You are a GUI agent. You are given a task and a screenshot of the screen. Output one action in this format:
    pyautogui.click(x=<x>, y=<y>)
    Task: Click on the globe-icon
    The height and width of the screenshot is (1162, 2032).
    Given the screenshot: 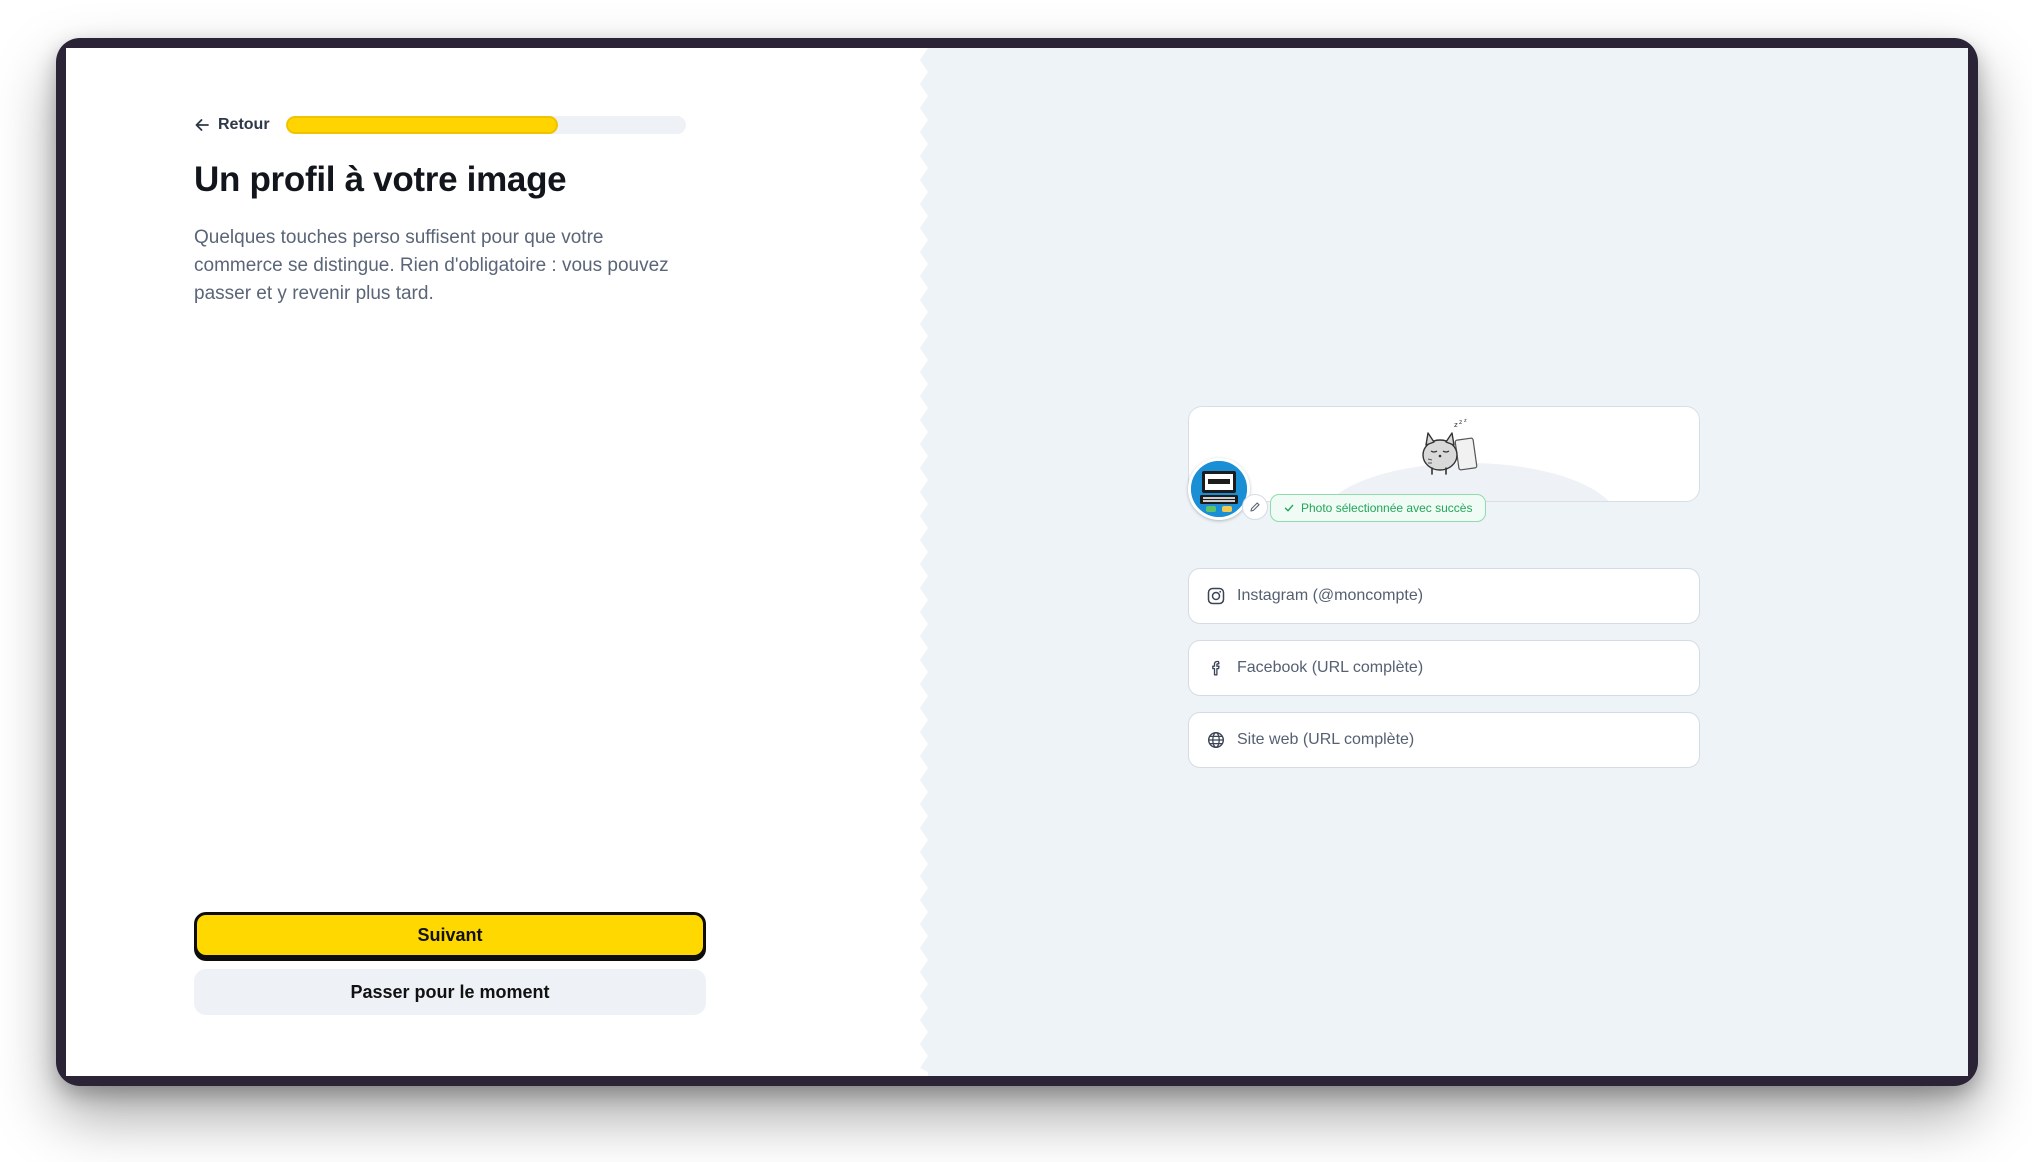 What is the action you would take?
    pyautogui.click(x=1216, y=740)
    